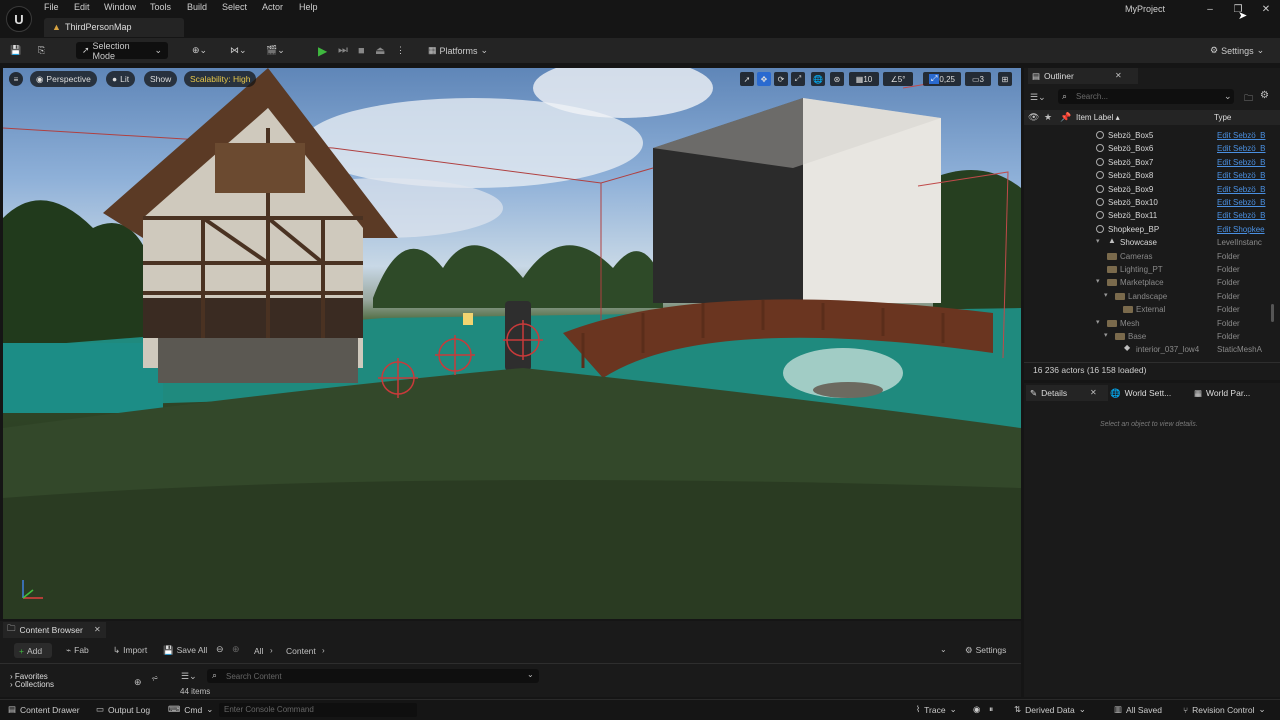 The height and width of the screenshot is (720, 1280). What do you see at coordinates (1146, 96) in the screenshot?
I see `outliner-search-input: ⌕ Search... ⌄` at bounding box center [1146, 96].